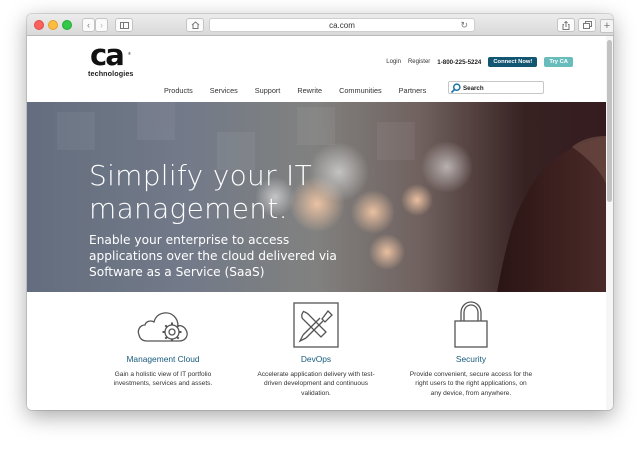 The height and width of the screenshot is (450, 640). What do you see at coordinates (163, 384) in the screenshot?
I see `feature-description-line: investments, services and assets.` at bounding box center [163, 384].